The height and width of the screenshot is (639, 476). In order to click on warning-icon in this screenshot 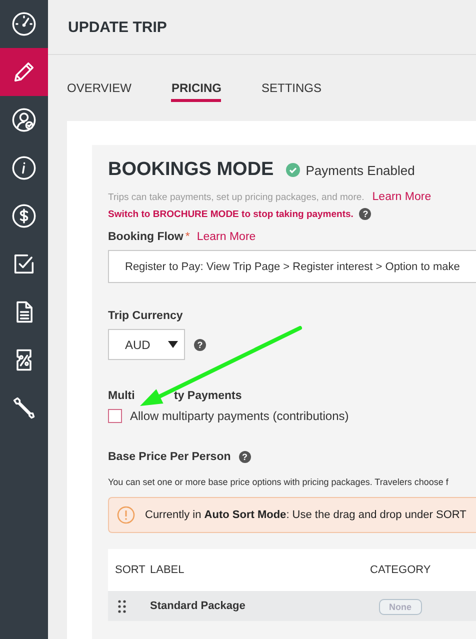, I will do `click(126, 515)`.